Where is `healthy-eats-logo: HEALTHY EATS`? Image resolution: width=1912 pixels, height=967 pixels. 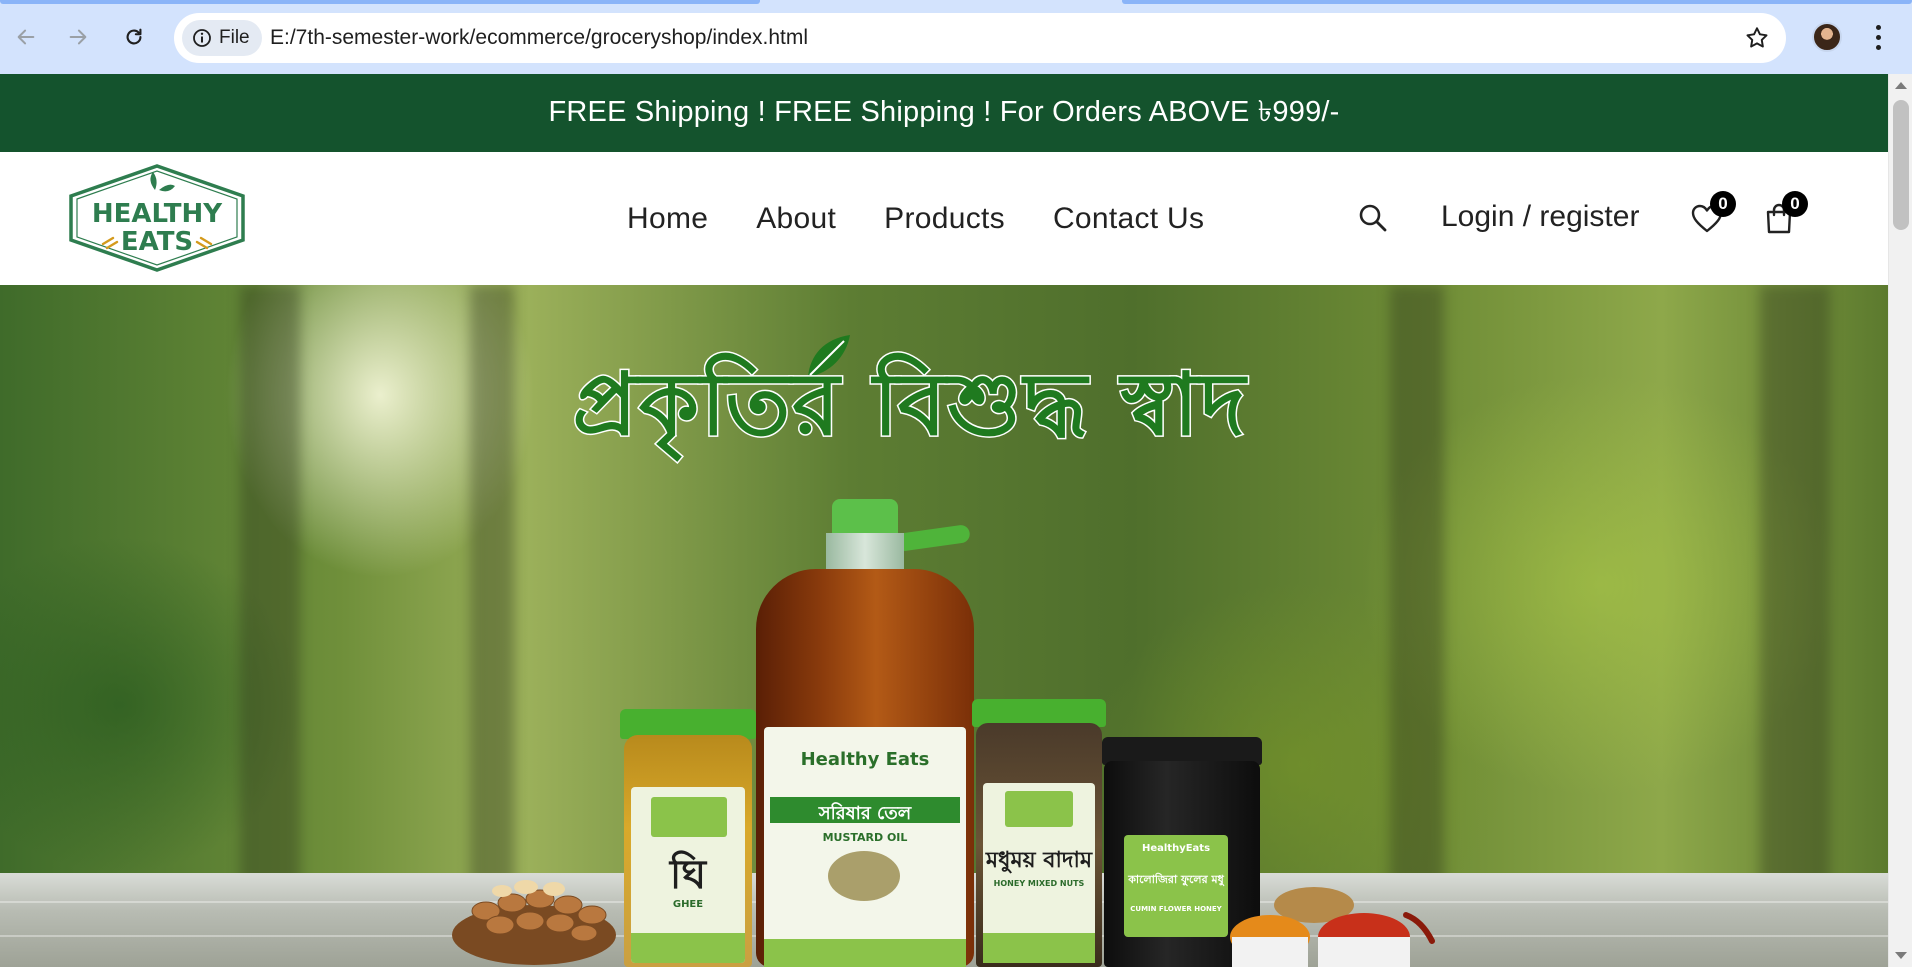
healthy-eats-logo: HEALTHY EATS is located at coordinates (157, 218).